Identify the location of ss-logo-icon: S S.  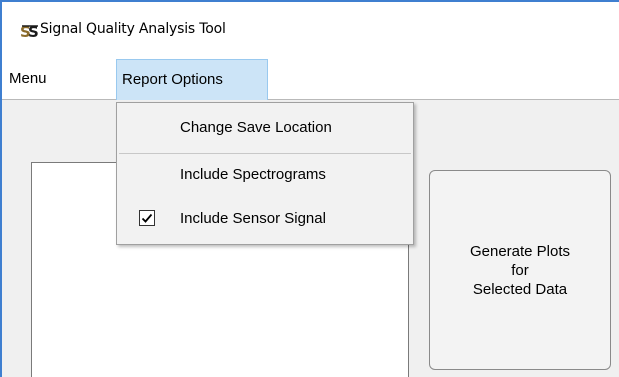
(30, 31).